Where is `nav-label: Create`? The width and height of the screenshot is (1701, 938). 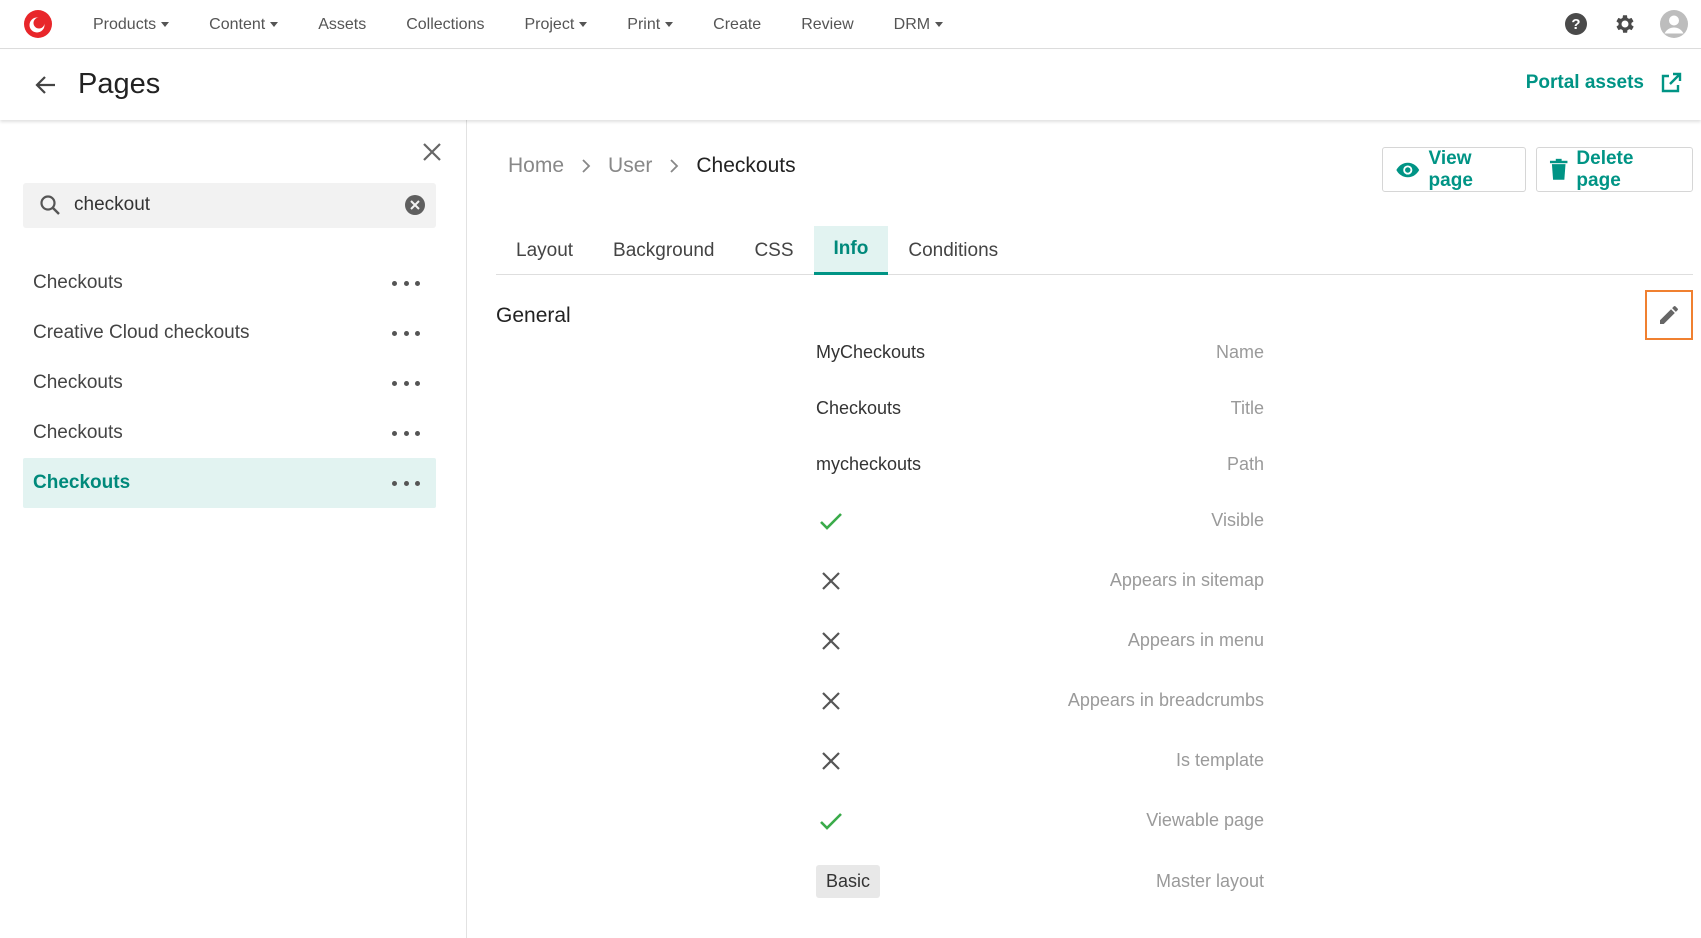
nav-label: Create is located at coordinates (737, 24).